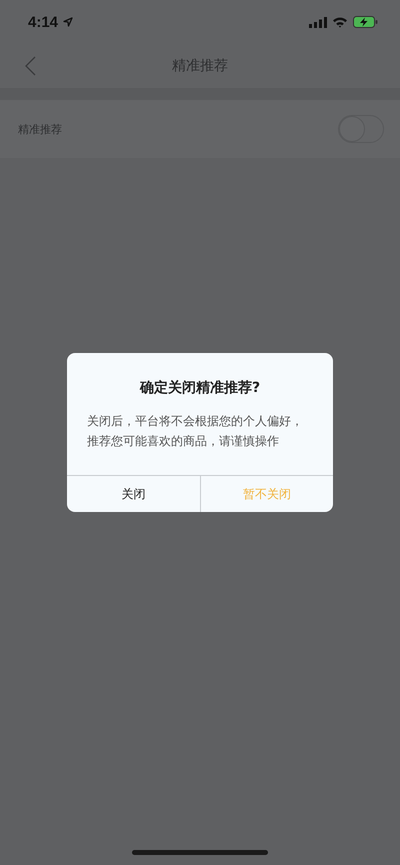  Describe the element at coordinates (195, 431) in the screenshot. I see `dialog-message: 关闭后，平台将不会根据您的个人偏好，推荐您可能喜欢的商品，请谨慎操作` at that location.